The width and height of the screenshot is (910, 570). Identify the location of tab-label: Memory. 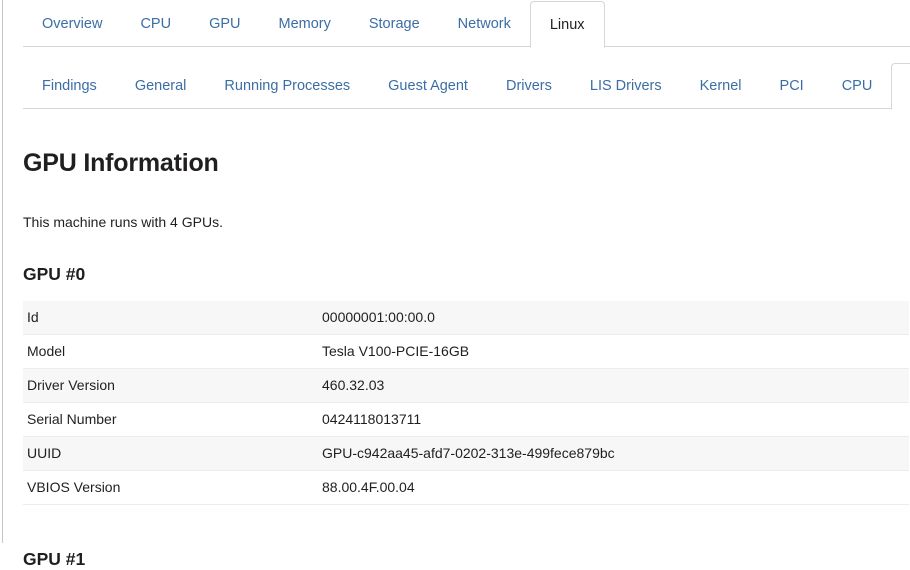
(304, 24).